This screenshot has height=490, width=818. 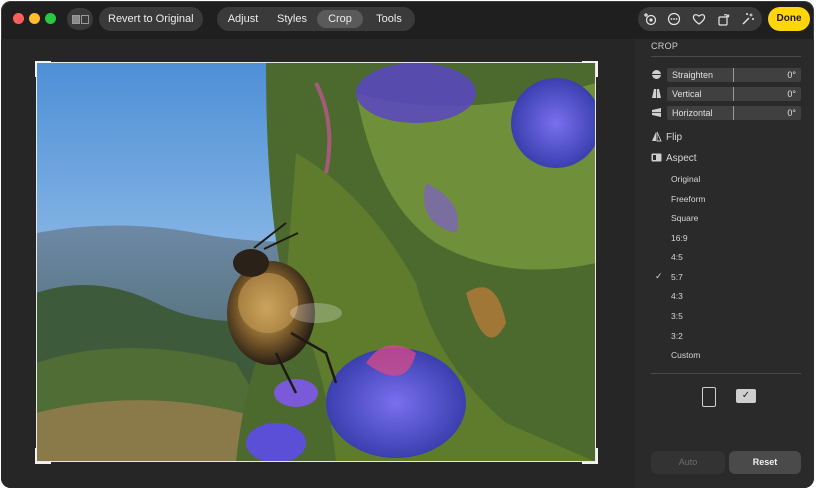 I want to click on aspect-option-custom: Custom, so click(x=685, y=355).